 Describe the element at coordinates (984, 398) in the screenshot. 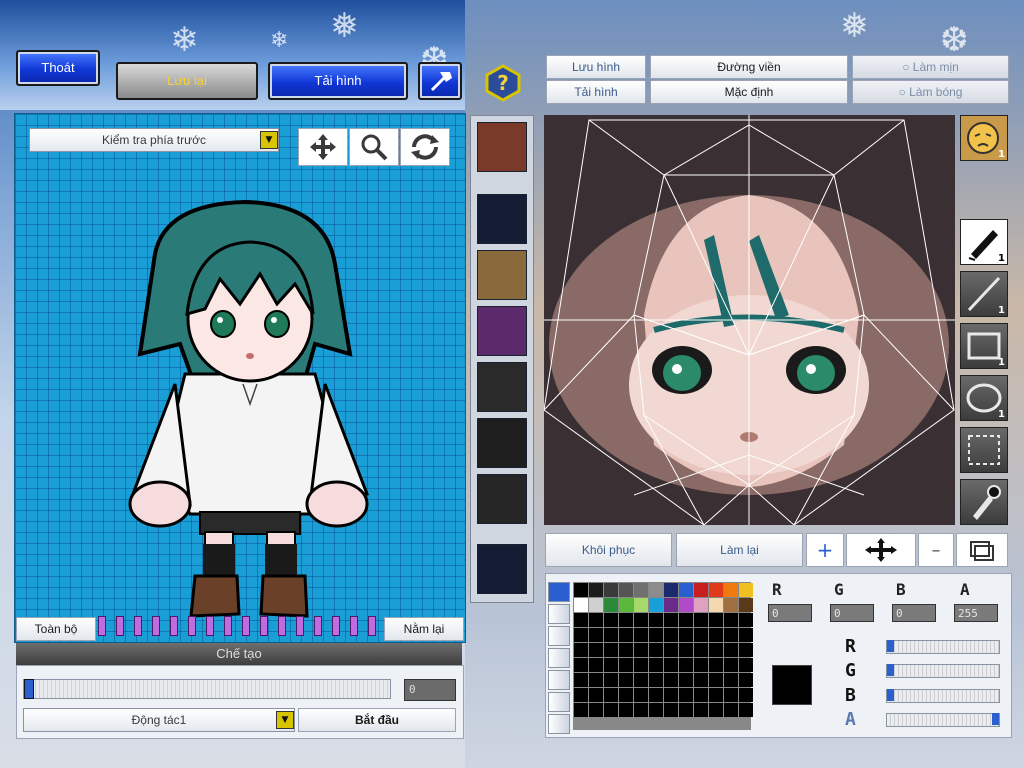

I see `ellipse-tool: 1` at that location.